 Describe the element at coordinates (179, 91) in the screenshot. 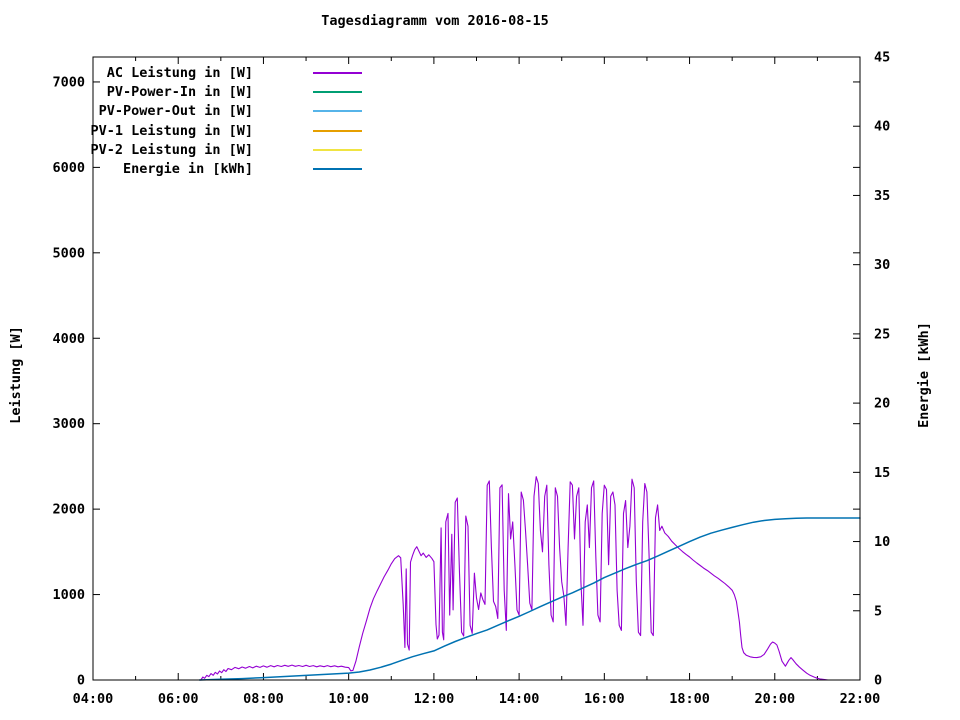

I see `legend-label: PV-Power-In in [W]` at that location.